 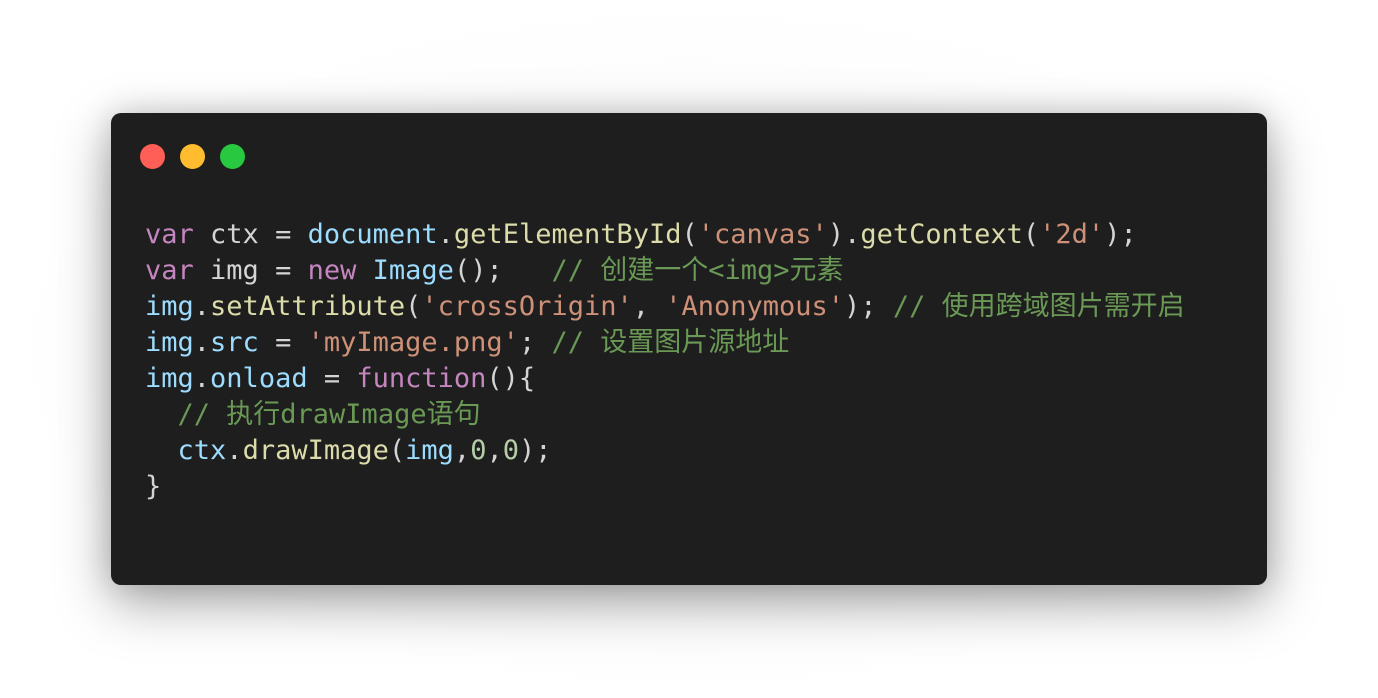 What do you see at coordinates (329, 414) in the screenshot?
I see `comment: // 执行drawImage语句` at bounding box center [329, 414].